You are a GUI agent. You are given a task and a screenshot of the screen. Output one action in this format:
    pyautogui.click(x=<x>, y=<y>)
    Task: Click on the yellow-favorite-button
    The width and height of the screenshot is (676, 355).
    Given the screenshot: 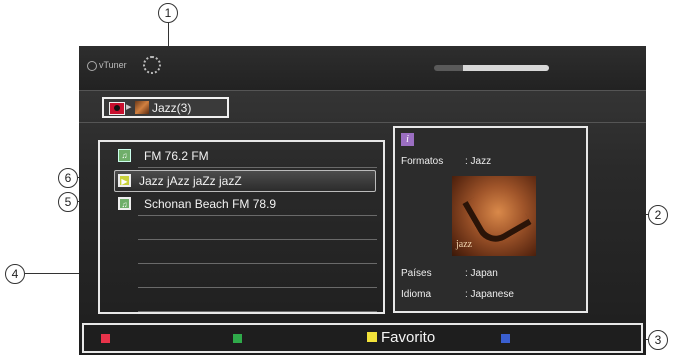 What is the action you would take?
    pyautogui.click(x=372, y=337)
    